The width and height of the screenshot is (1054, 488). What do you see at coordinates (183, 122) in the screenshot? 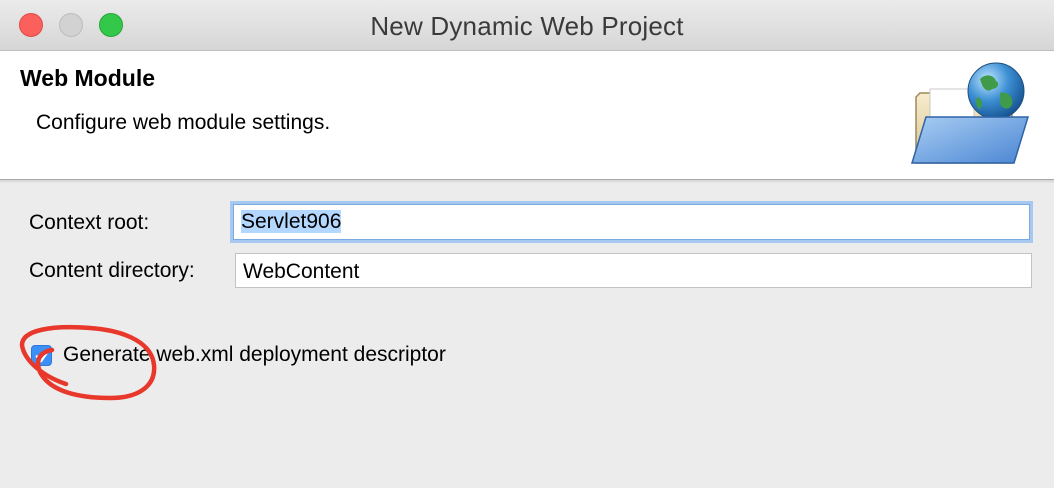
I see `page-description: Configure web module settings.` at bounding box center [183, 122].